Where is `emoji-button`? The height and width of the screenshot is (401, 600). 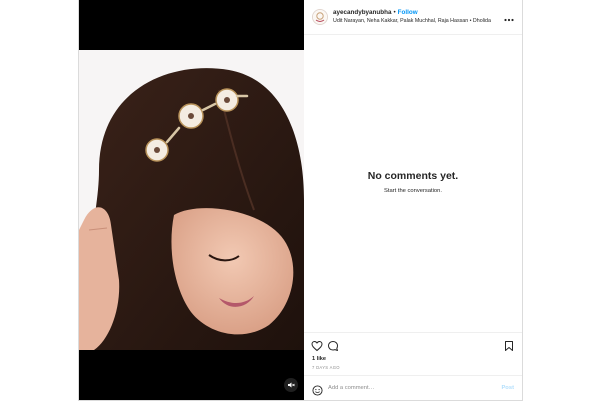 emoji-button is located at coordinates (317, 389).